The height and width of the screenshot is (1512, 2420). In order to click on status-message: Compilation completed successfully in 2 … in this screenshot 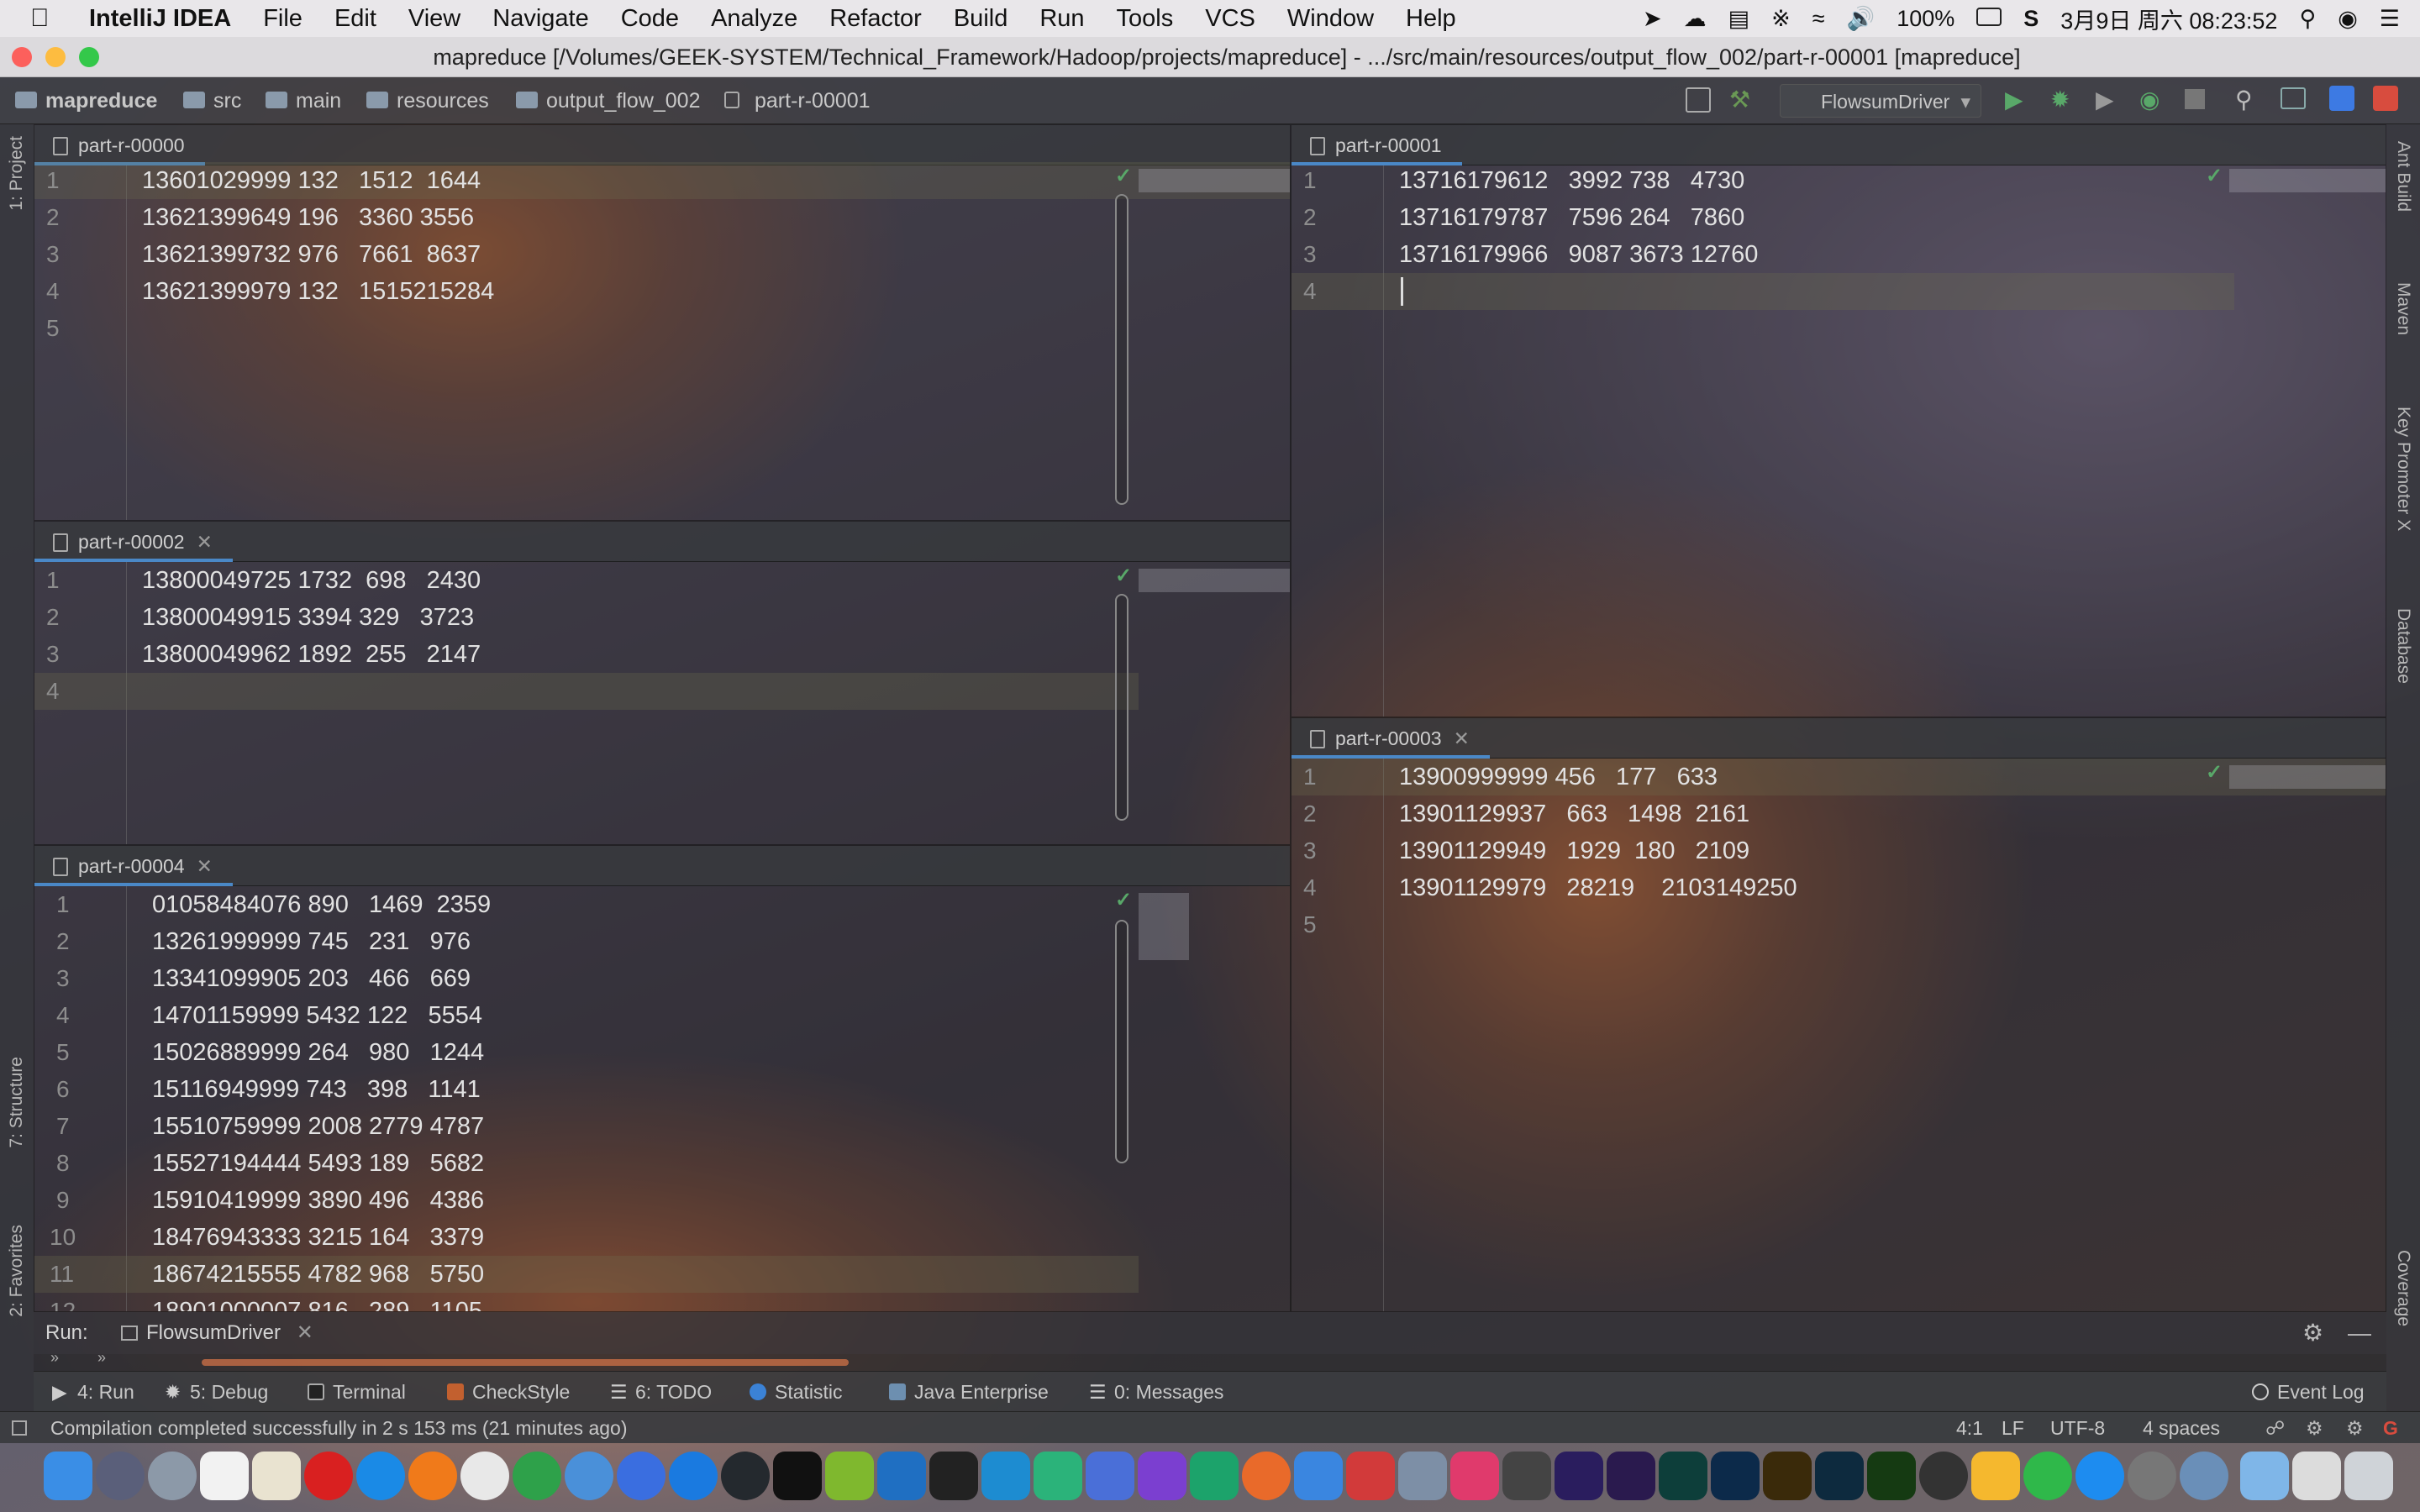, I will do `click(339, 1428)`.